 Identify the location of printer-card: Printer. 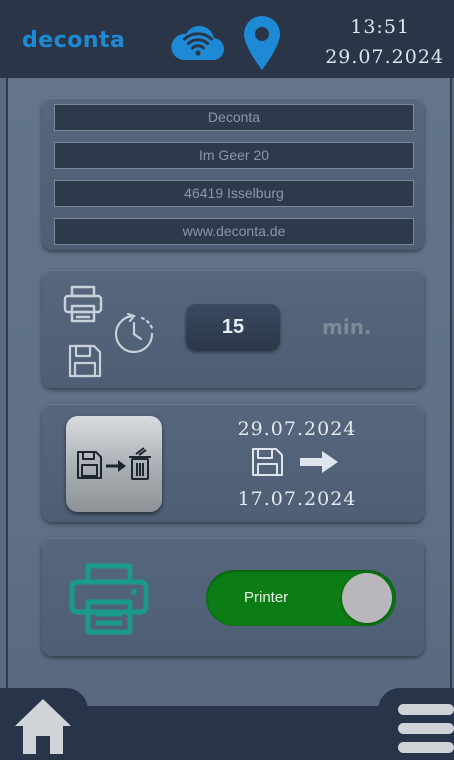
(233, 597).